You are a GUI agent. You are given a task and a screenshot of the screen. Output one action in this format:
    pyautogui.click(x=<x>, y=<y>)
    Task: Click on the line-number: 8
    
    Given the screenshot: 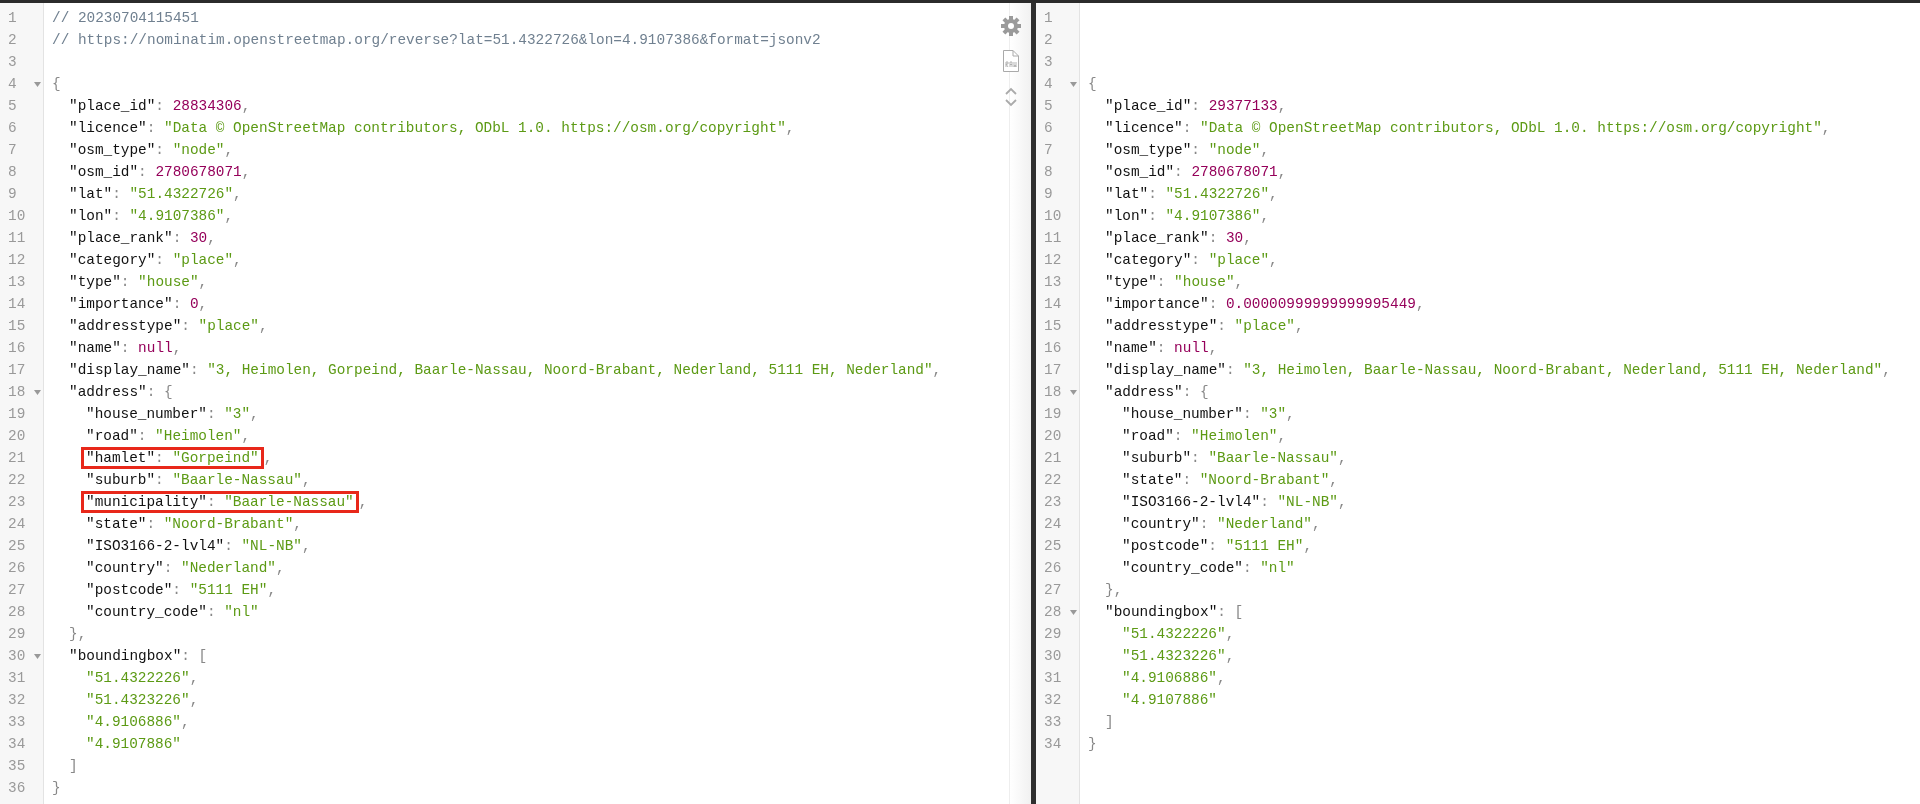 What is the action you would take?
    pyautogui.click(x=1048, y=172)
    